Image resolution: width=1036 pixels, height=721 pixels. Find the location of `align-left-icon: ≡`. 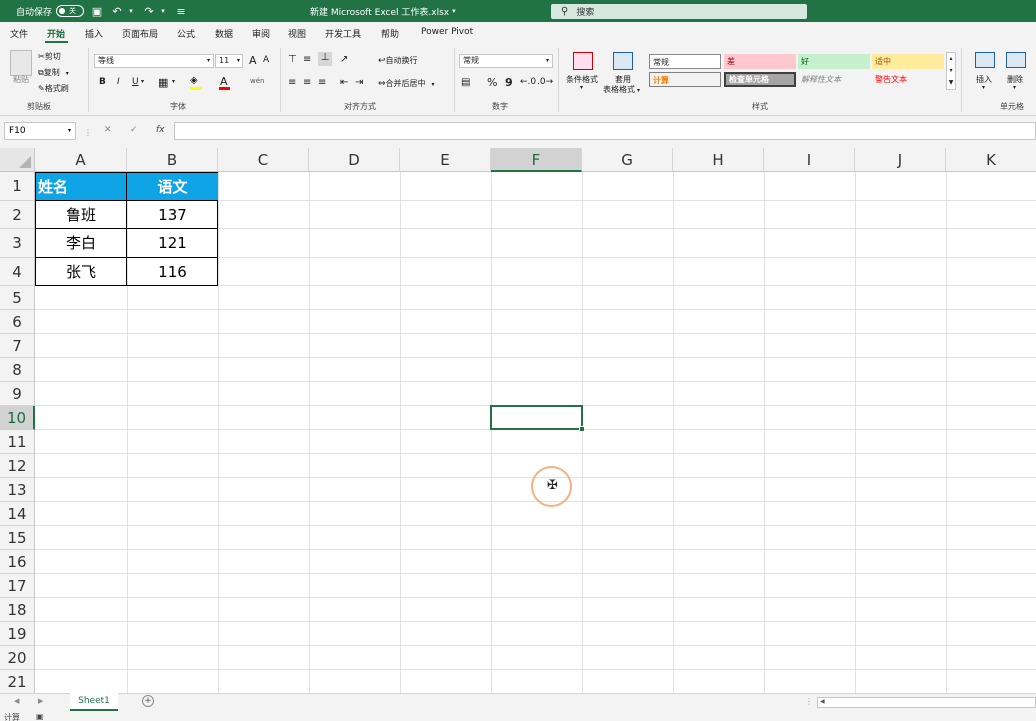

align-left-icon: ≡ is located at coordinates (292, 82).